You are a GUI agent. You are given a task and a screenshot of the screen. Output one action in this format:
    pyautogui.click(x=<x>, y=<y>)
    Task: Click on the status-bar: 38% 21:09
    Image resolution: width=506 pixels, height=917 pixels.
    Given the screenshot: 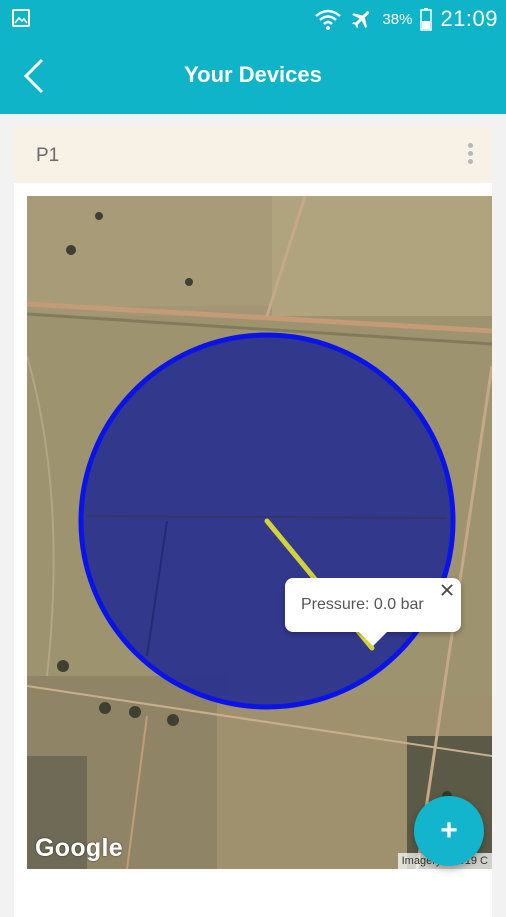 What is the action you would take?
    pyautogui.click(x=253, y=19)
    